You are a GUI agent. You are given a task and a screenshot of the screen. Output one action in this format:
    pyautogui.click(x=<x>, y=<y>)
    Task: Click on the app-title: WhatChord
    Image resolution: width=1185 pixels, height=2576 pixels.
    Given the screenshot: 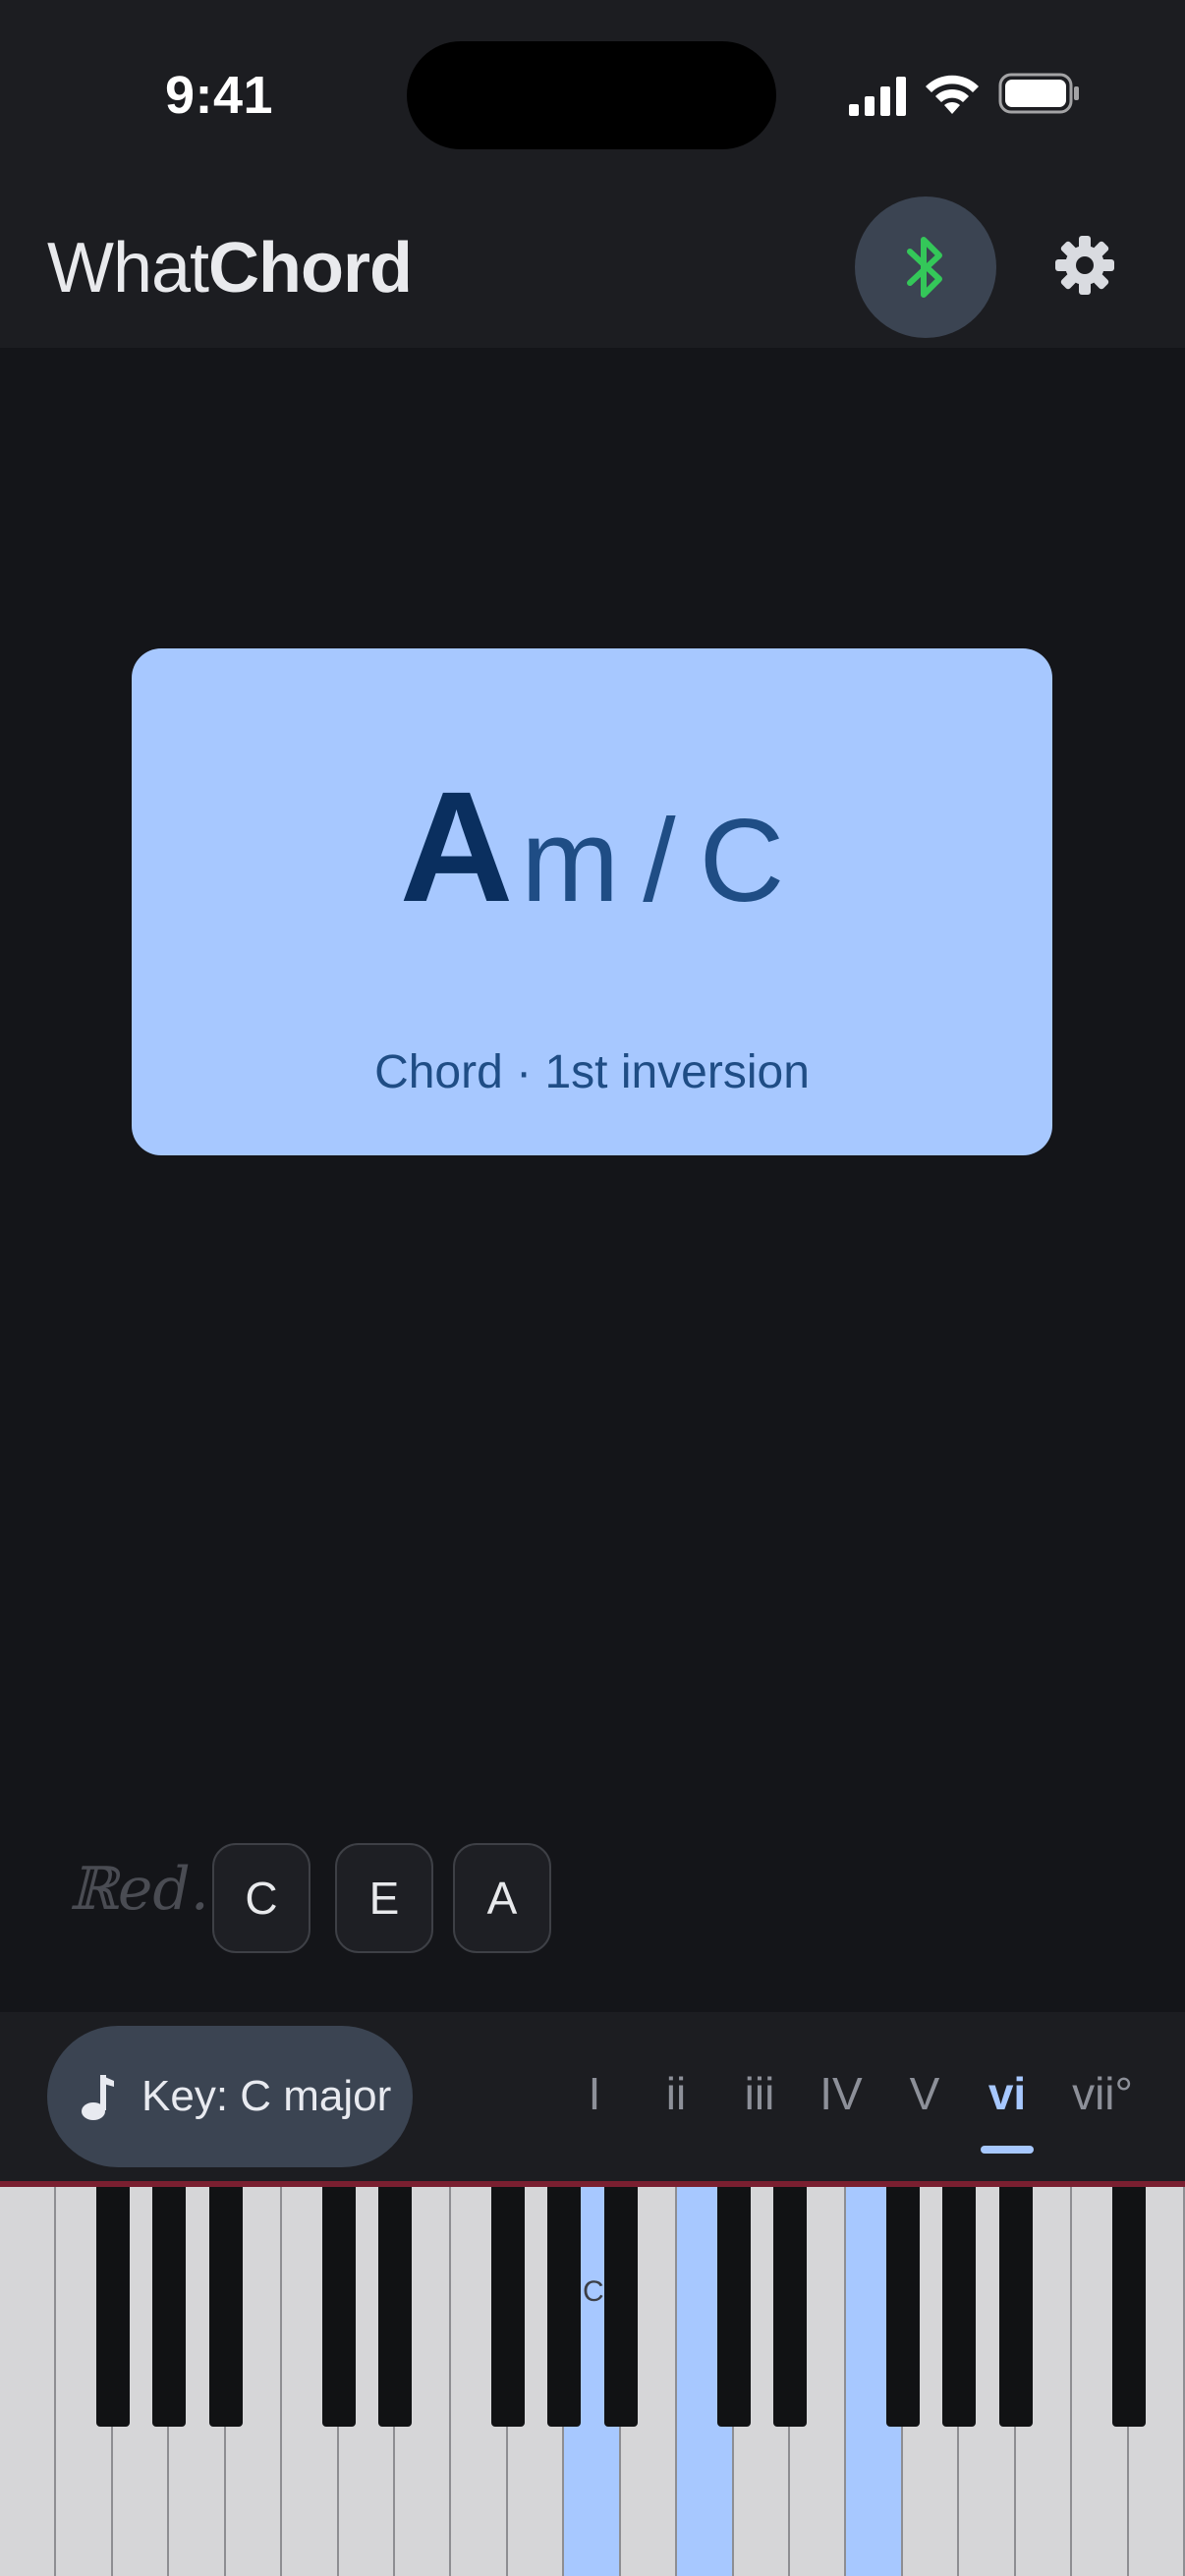 What is the action you would take?
    pyautogui.click(x=230, y=268)
    